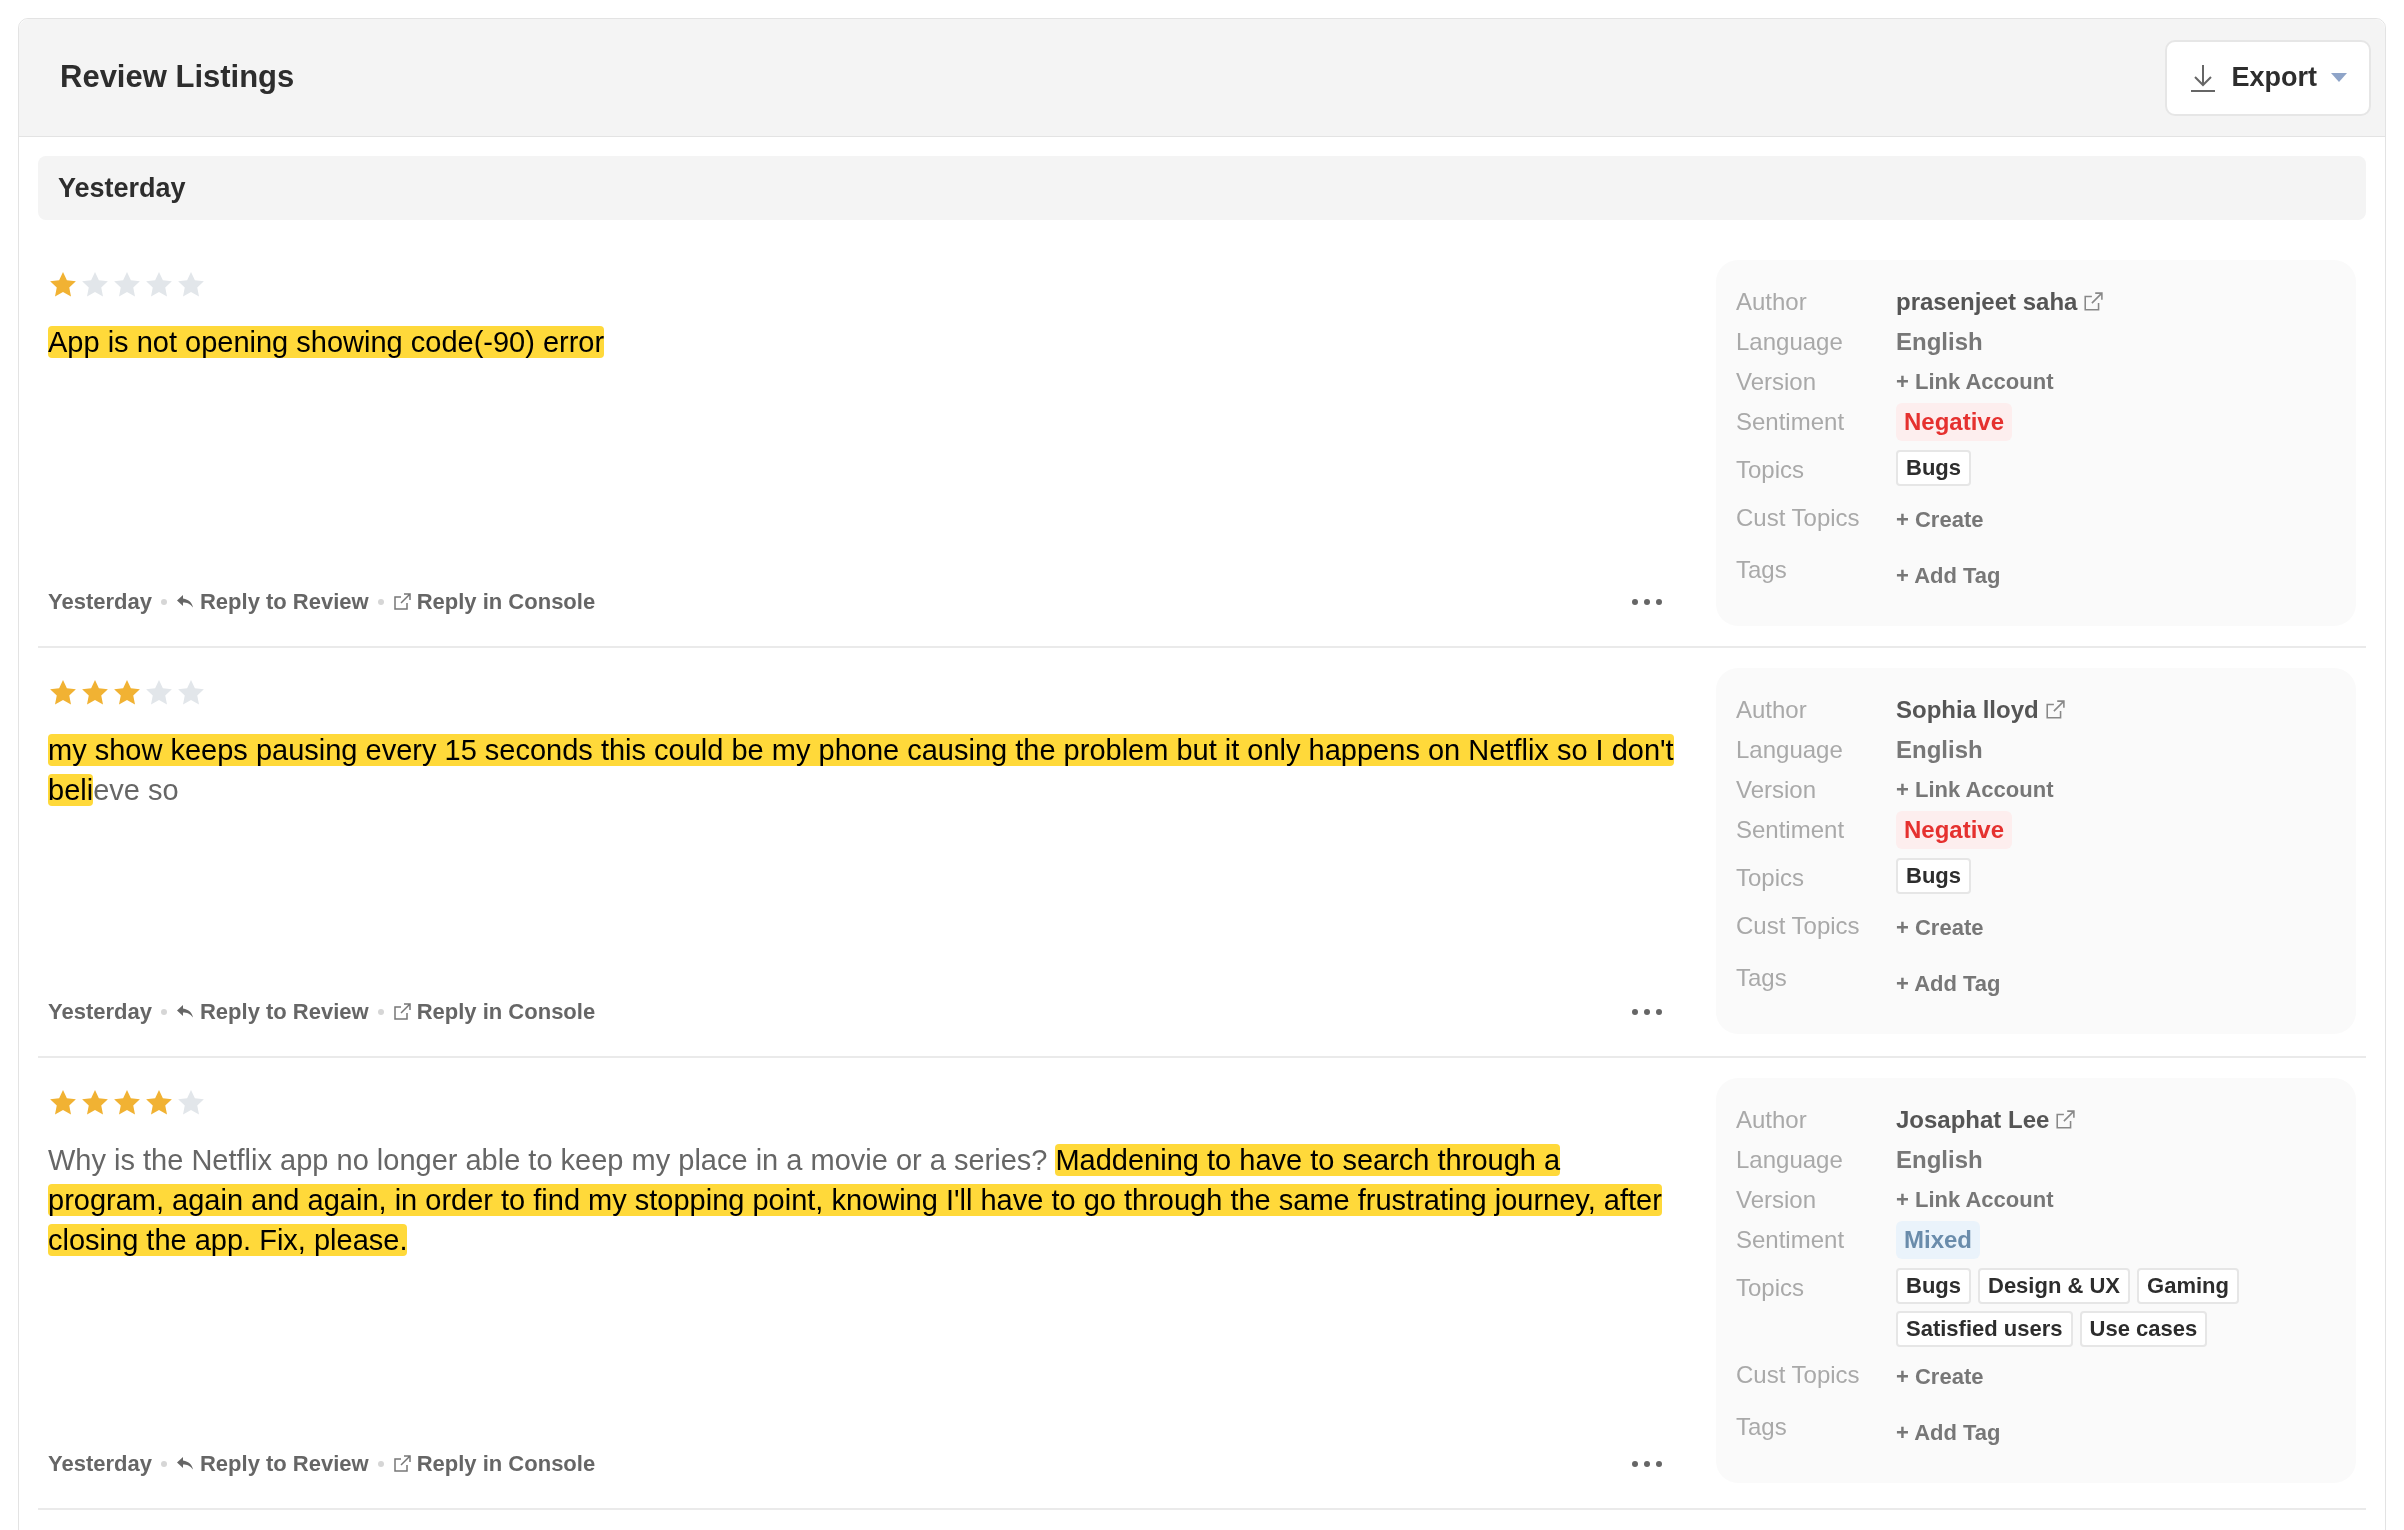 The height and width of the screenshot is (1530, 2404). I want to click on review-text: Why is the Netflix app no longer able to keep my place in a movie or a series? Maddening to have to search through a program, again and again, in order to find my stopping point, knowing I'll have to go through the same frustrating journey, after closing the app. Fix, please., so click(855, 1200).